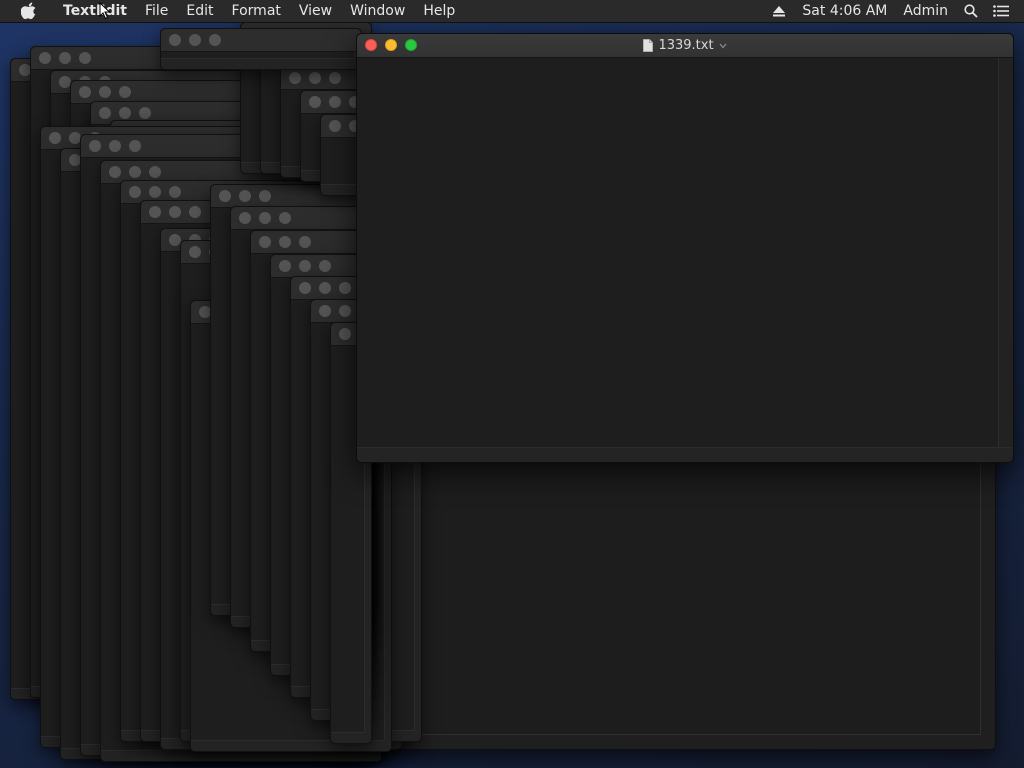  What do you see at coordinates (844, 11) in the screenshot?
I see `menu-bar-clock: Sat 4:06 AM` at bounding box center [844, 11].